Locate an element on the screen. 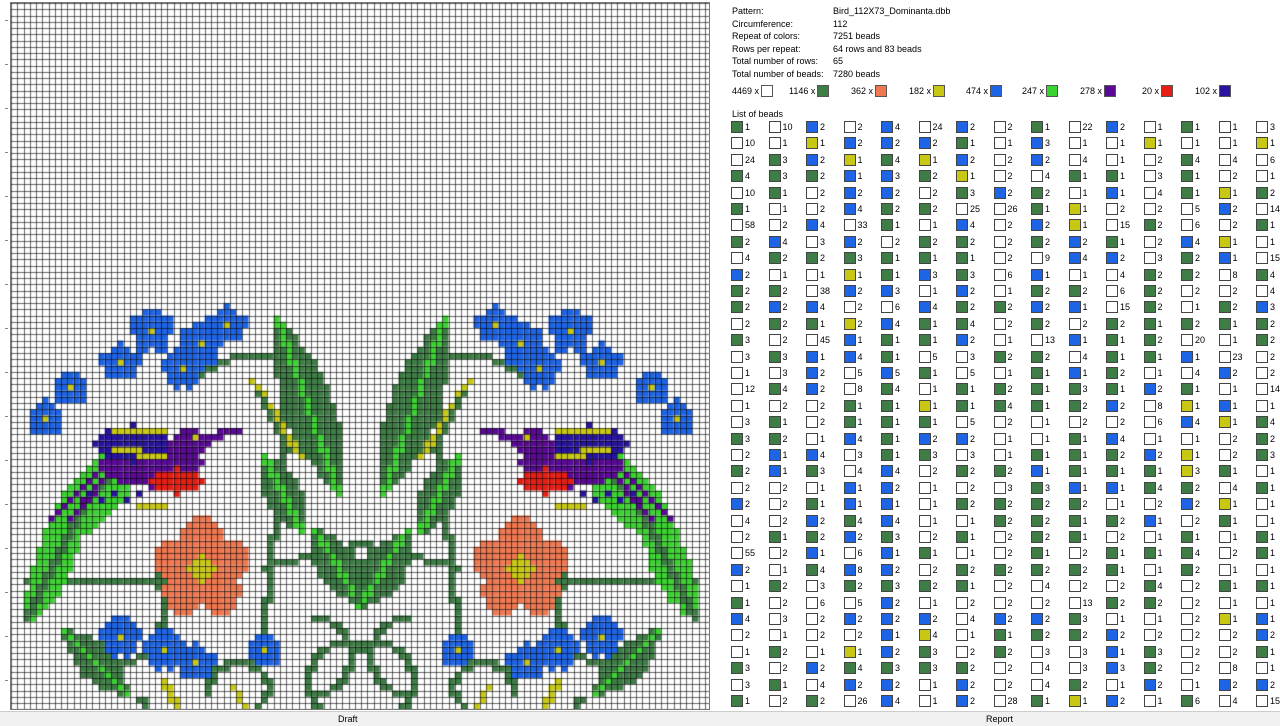  bead-entry: 58 is located at coordinates (743, 225).